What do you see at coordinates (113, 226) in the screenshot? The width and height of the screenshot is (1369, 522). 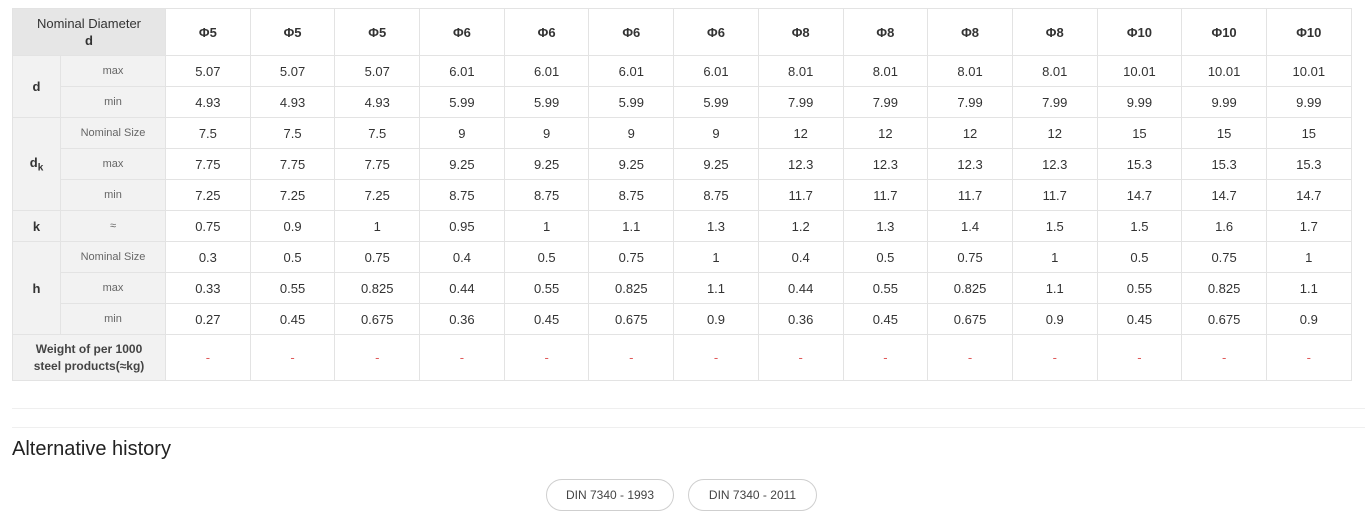 I see `row-sublabel: ≈` at bounding box center [113, 226].